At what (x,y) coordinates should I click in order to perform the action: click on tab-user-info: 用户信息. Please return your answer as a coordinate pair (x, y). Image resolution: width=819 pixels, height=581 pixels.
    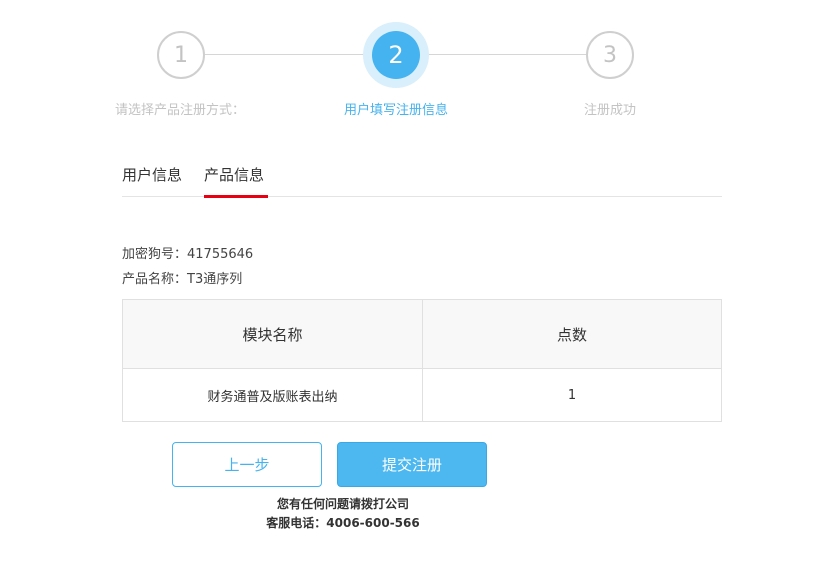
    Looking at the image, I should click on (152, 174).